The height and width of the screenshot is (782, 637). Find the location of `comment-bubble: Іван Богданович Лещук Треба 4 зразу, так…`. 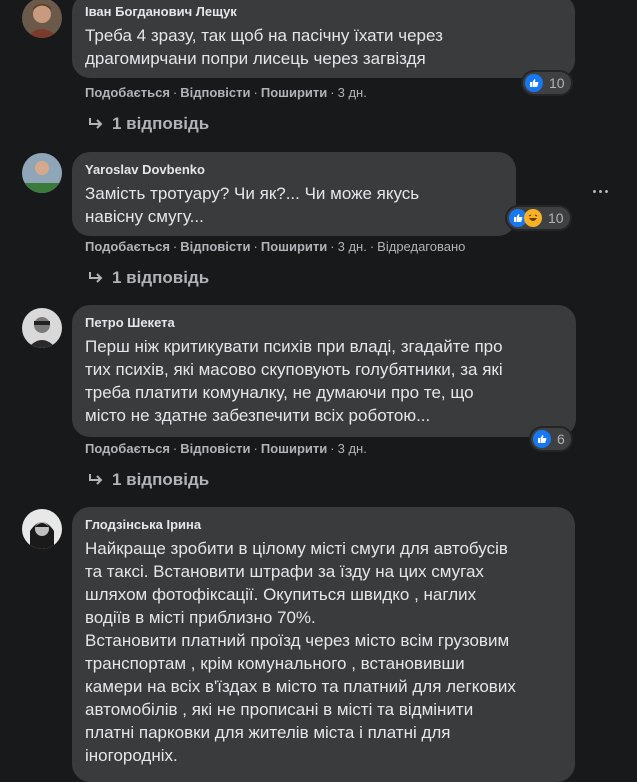

comment-bubble: Іван Богданович Лещук Треба 4 зразу, так… is located at coordinates (323, 39).